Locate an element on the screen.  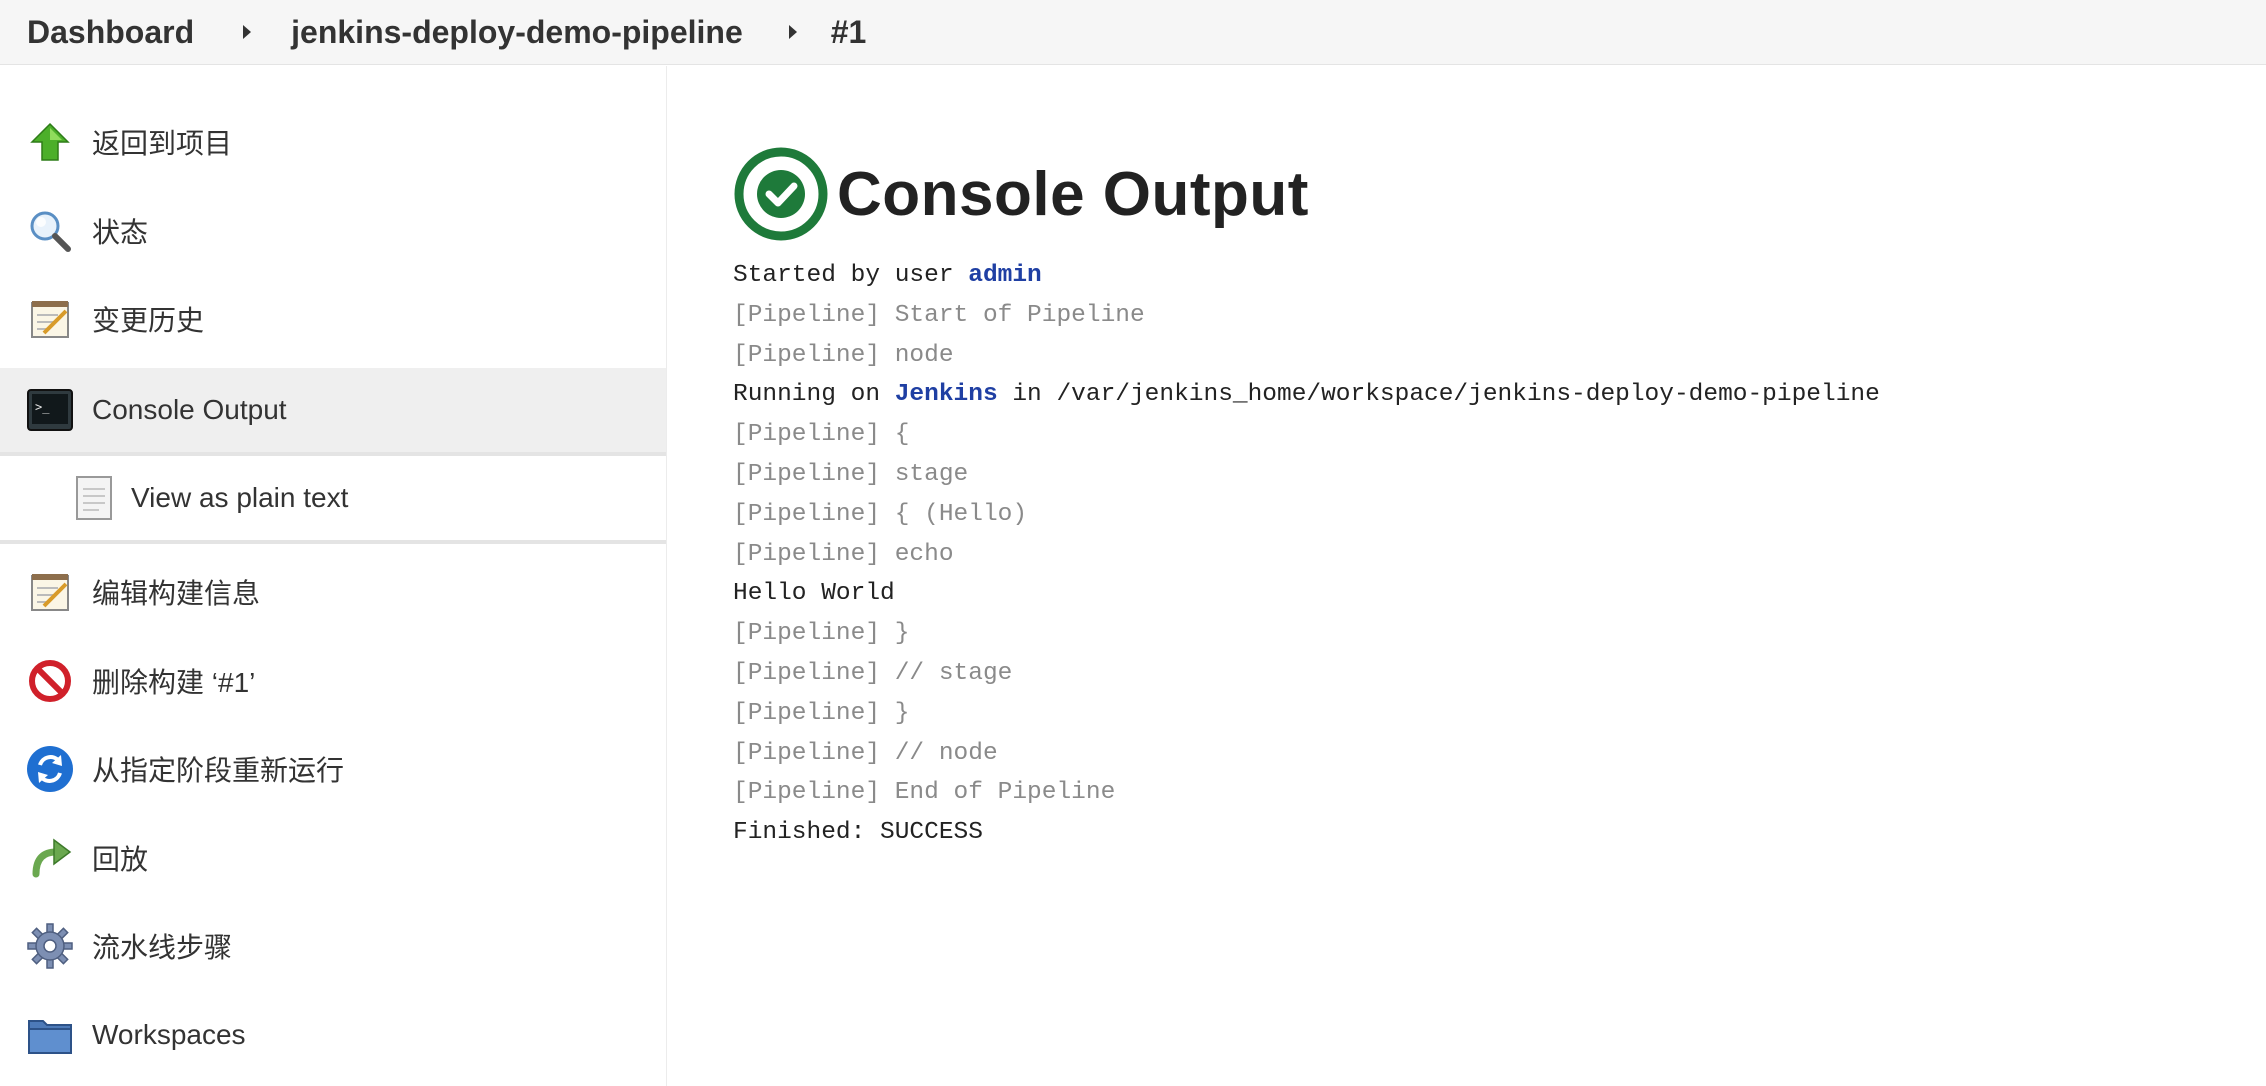
task-label: 返回到项目 is located at coordinates (162, 143).